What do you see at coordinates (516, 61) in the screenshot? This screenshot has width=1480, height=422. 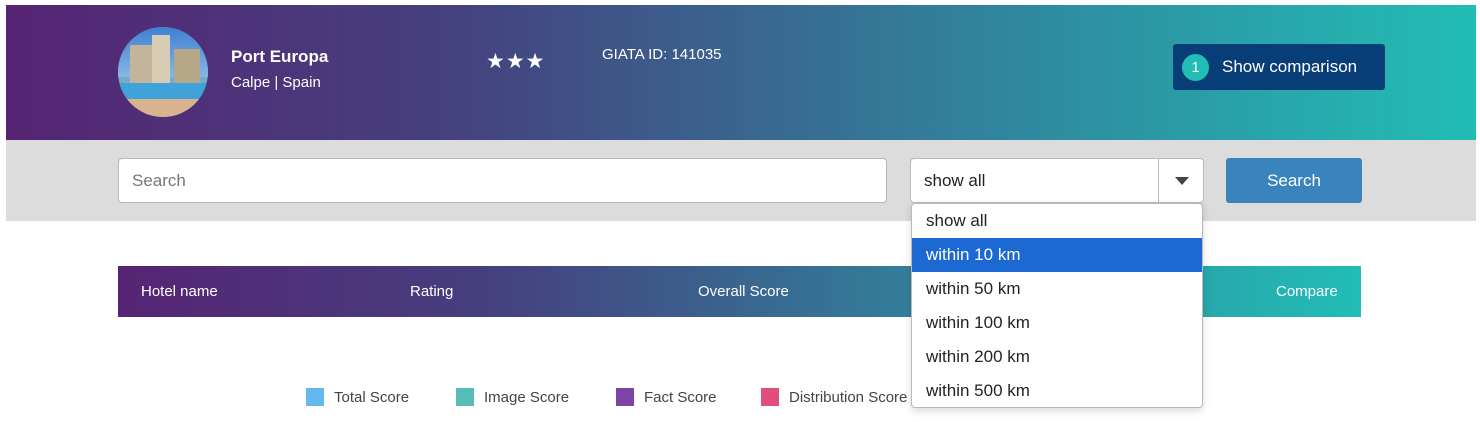 I see `star-rating-icon: ★★★` at bounding box center [516, 61].